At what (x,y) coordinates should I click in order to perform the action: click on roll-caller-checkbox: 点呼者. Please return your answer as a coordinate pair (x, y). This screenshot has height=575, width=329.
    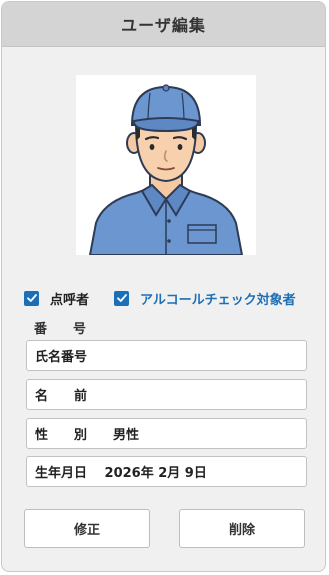
    Looking at the image, I should click on (56, 298).